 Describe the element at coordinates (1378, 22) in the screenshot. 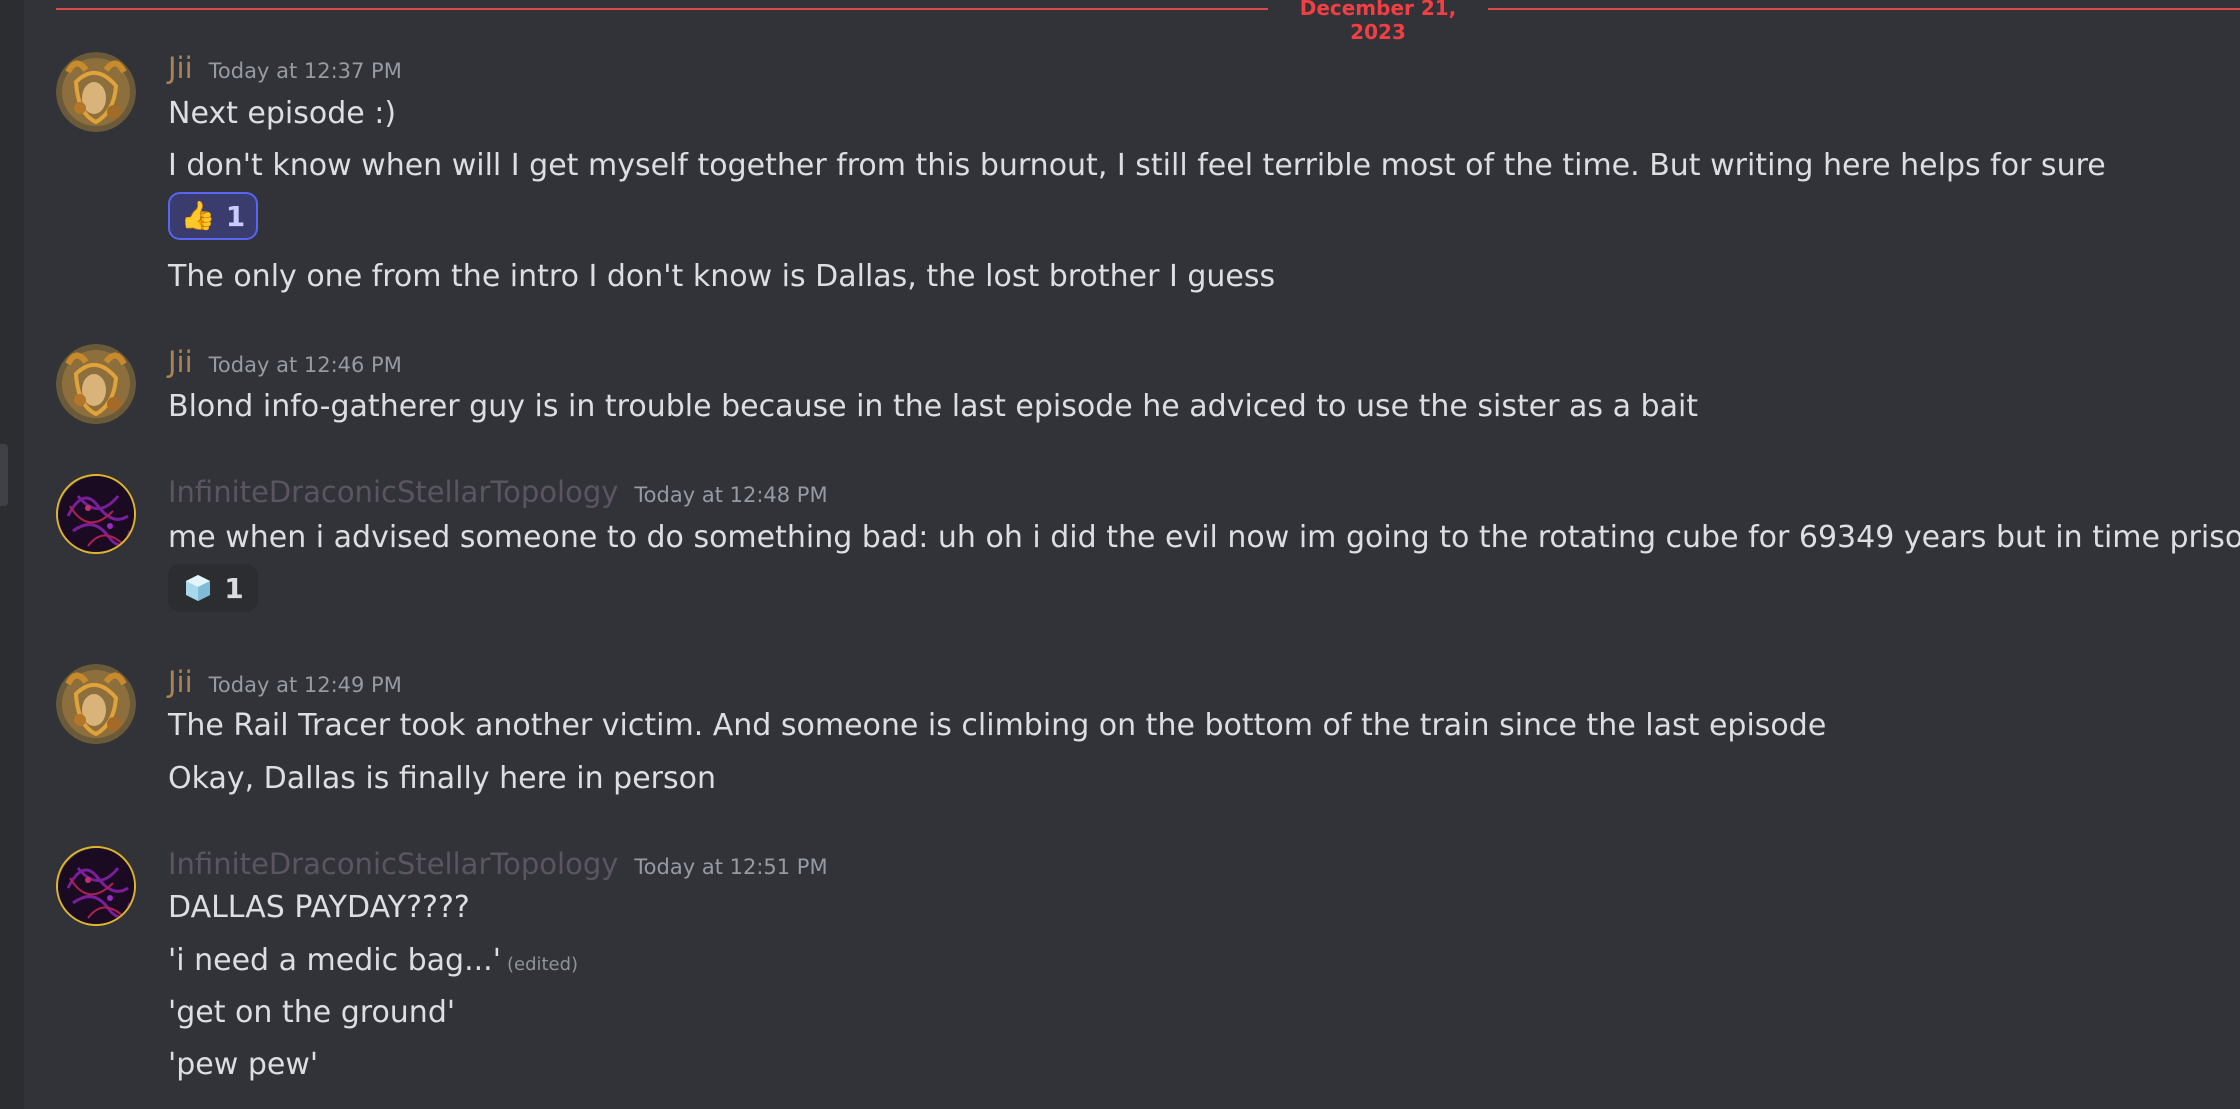

I see `divider-date: December 21, 2023` at that location.